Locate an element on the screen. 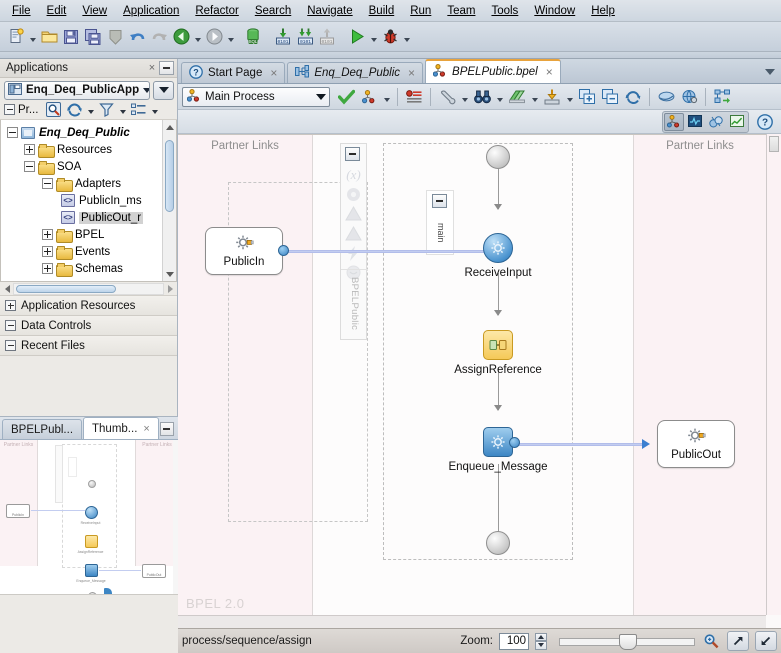 The height and width of the screenshot is (653, 781). new-dropdown-arrow-icon is located at coordinates (32, 37).